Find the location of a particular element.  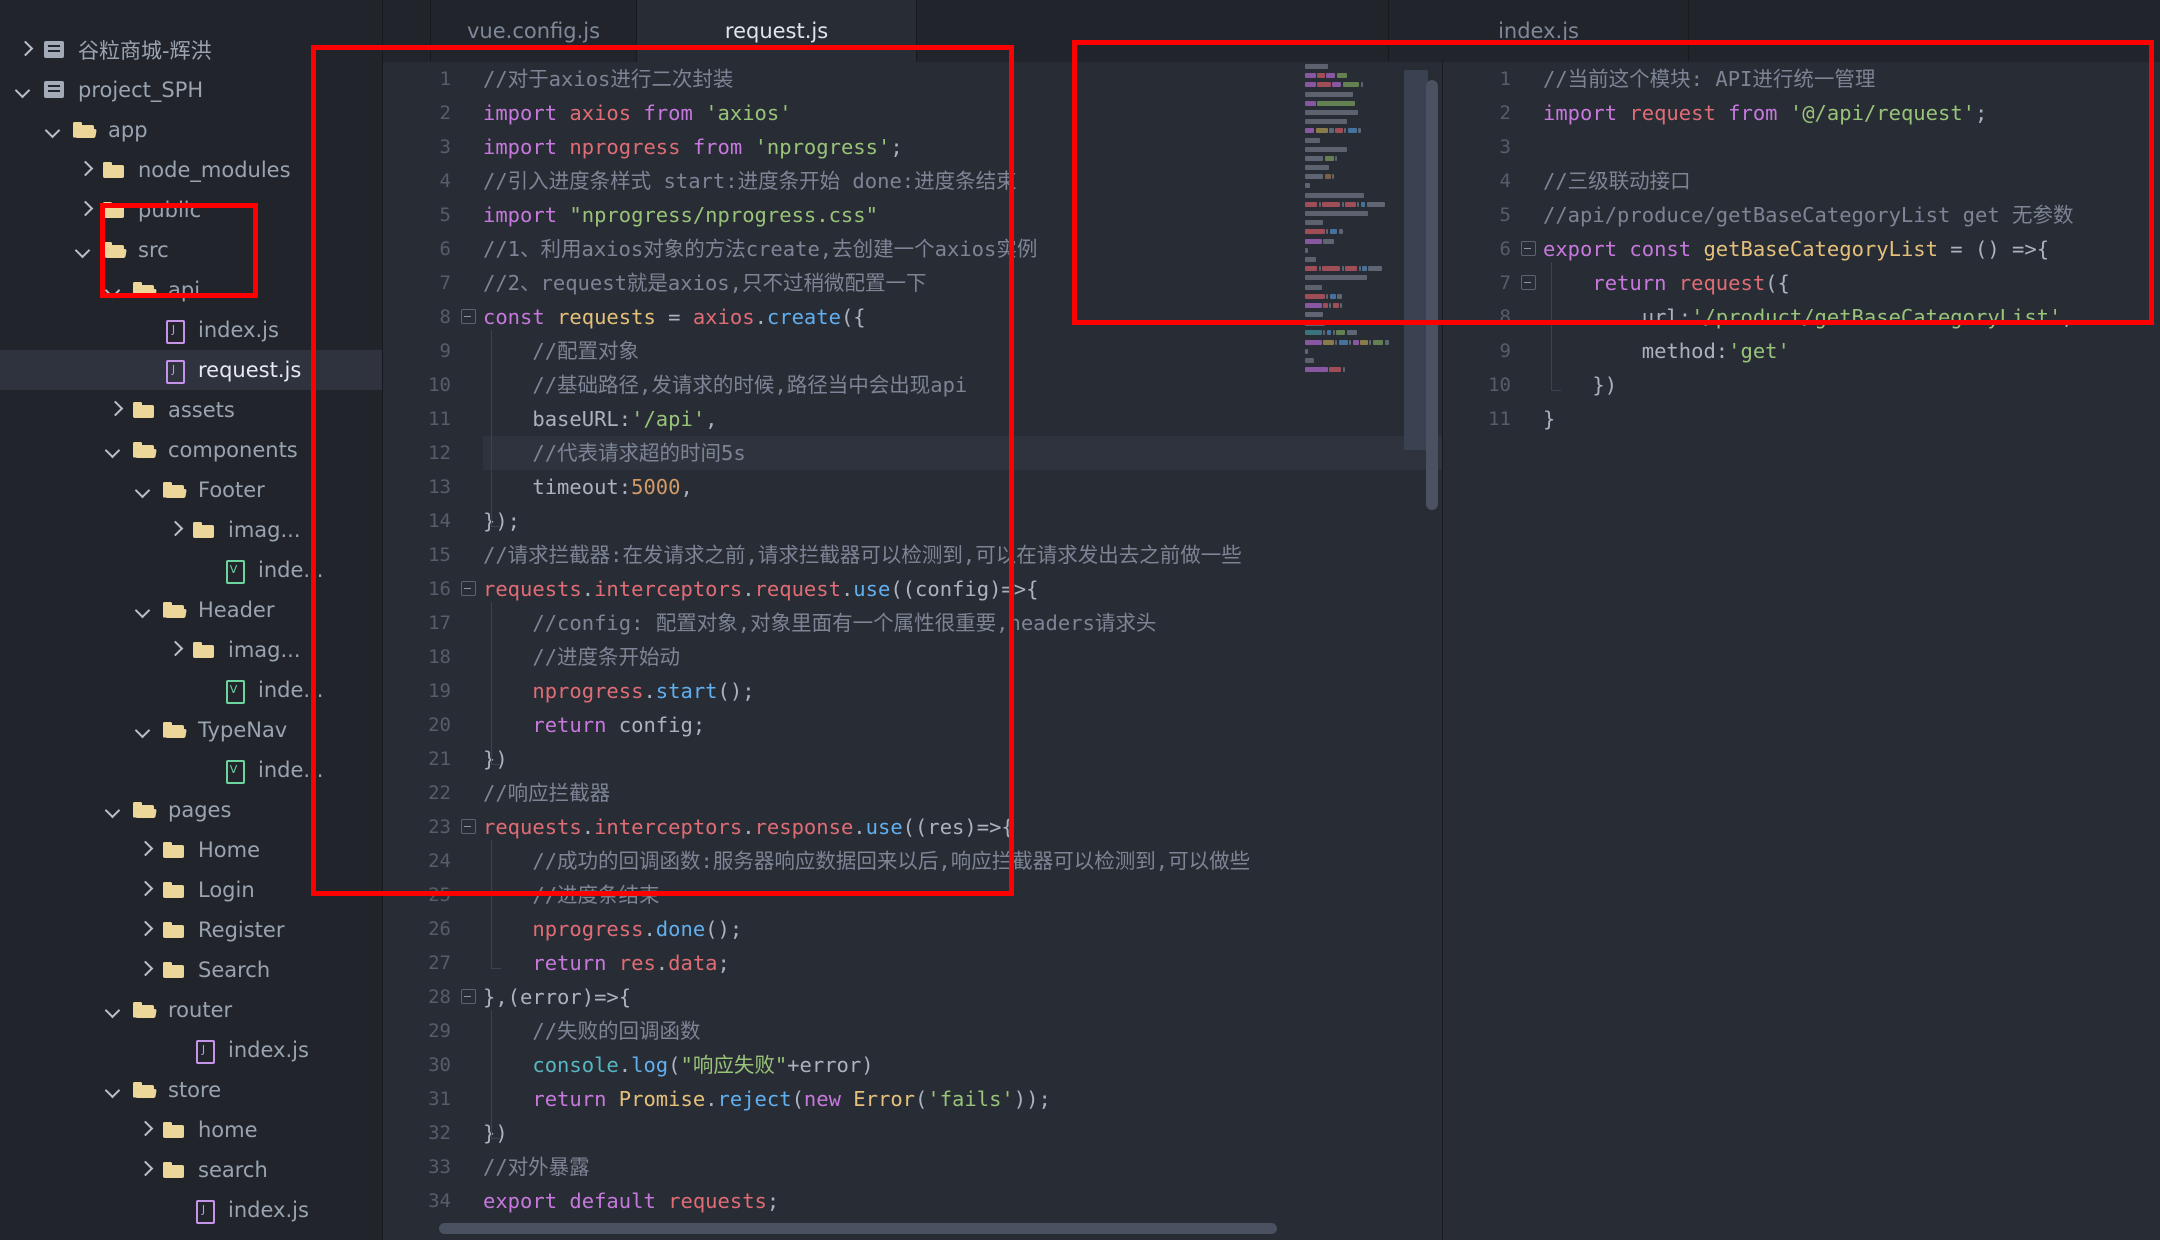

code-line: const requests = axios.create({ is located at coordinates (962, 317).